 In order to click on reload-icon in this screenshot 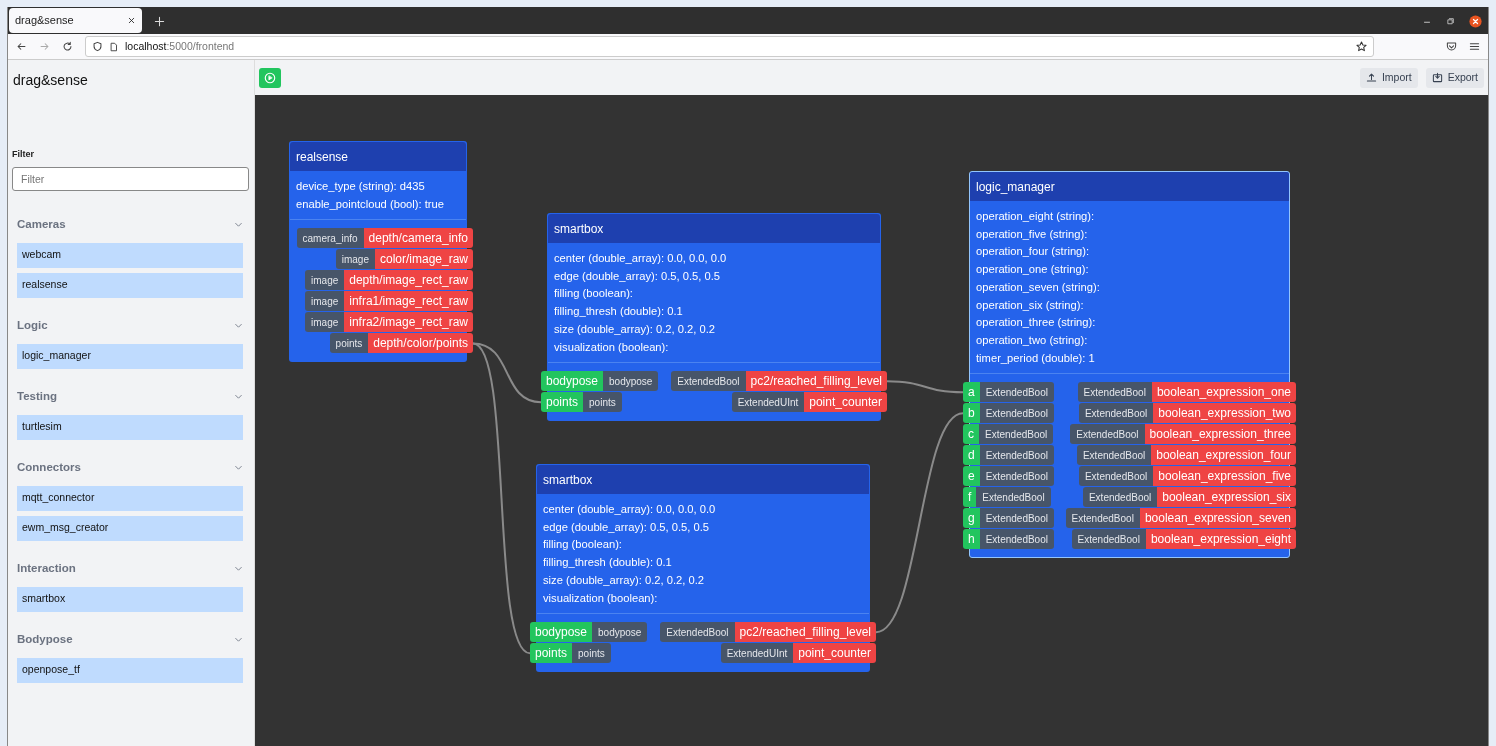, I will do `click(67, 46)`.